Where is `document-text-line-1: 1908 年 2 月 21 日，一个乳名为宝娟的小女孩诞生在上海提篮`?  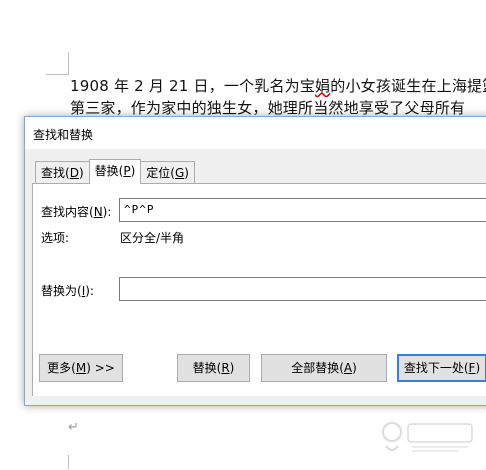 document-text-line-1: 1908 年 2 月 21 日，一个乳名为宝娟的小女孩诞生在上海提篮 is located at coordinates (278, 85).